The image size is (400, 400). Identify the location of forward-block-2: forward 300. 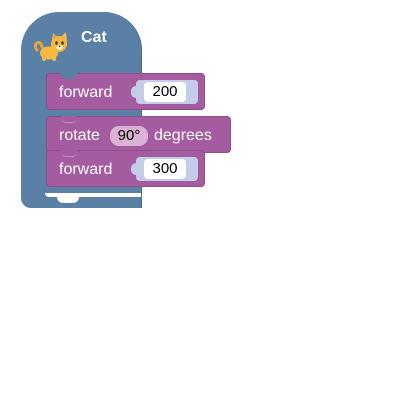
(125, 168).